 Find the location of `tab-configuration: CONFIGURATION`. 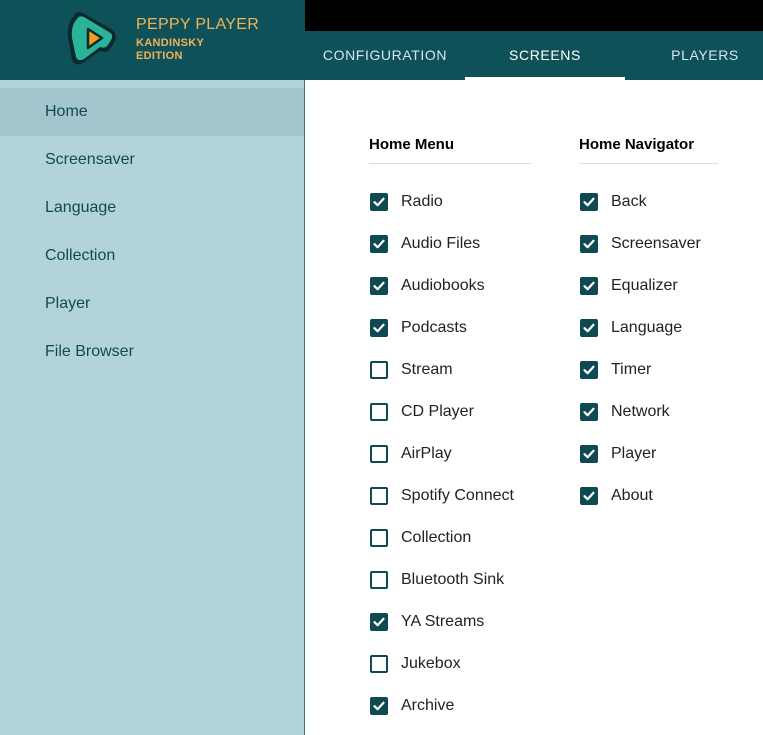

tab-configuration: CONFIGURATION is located at coordinates (385, 55).